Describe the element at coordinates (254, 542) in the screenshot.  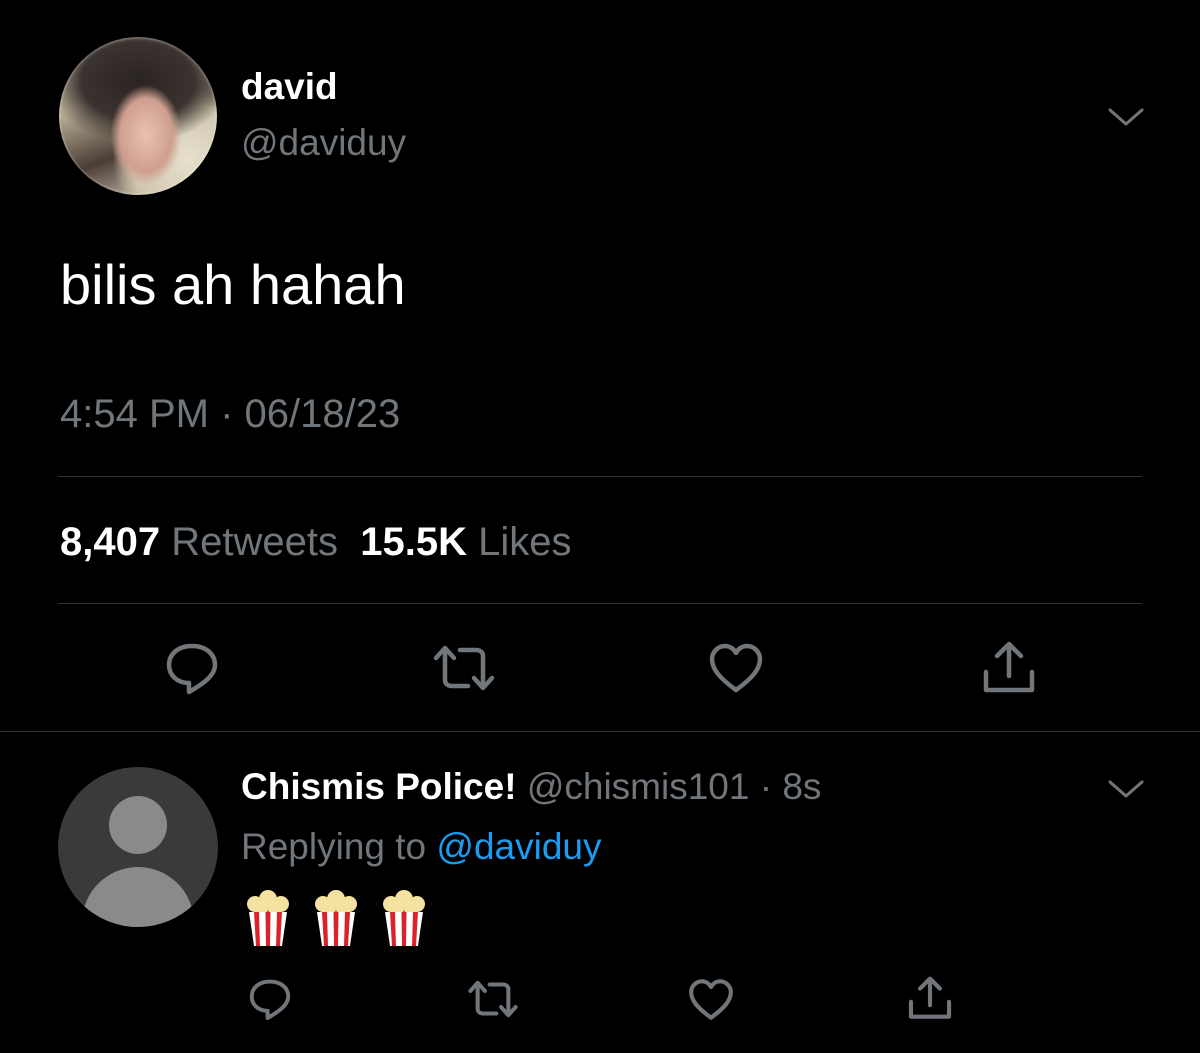
I see `retweets-label: Retweets` at that location.